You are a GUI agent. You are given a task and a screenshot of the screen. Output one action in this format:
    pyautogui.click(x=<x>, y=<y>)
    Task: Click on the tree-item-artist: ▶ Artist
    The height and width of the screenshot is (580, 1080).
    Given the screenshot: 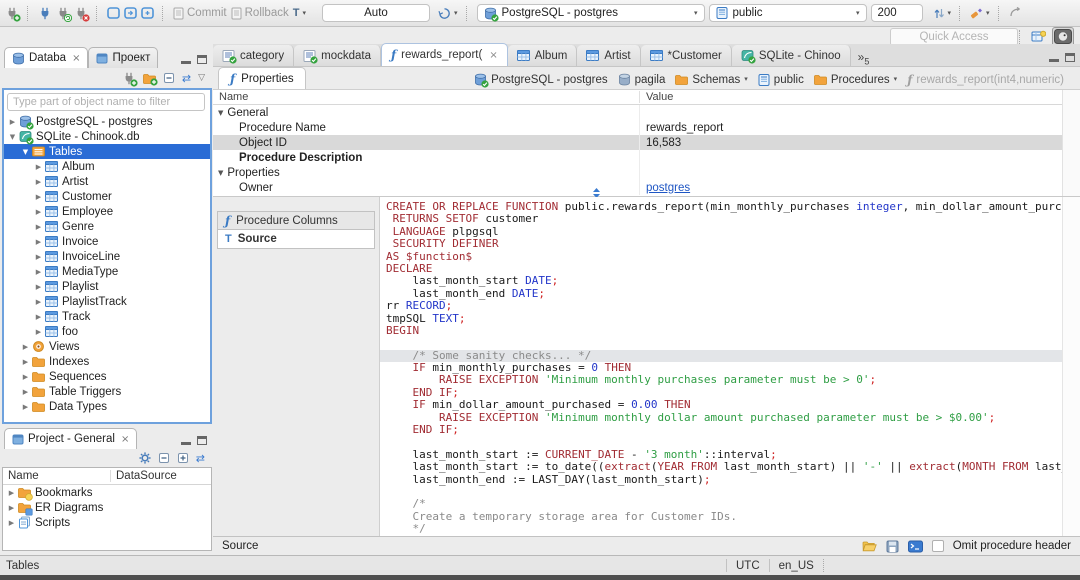 What is the action you would take?
    pyautogui.click(x=107, y=181)
    